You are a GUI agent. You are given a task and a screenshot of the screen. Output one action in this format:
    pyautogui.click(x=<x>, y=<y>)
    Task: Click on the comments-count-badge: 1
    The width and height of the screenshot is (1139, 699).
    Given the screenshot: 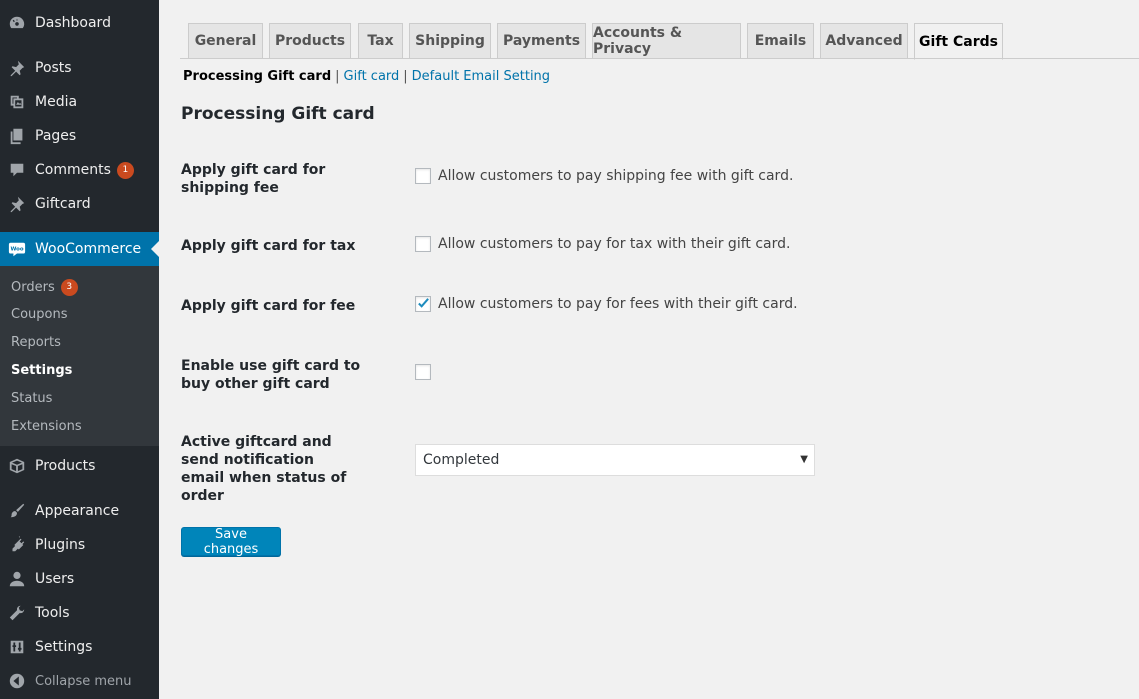 What is the action you would take?
    pyautogui.click(x=125, y=170)
    